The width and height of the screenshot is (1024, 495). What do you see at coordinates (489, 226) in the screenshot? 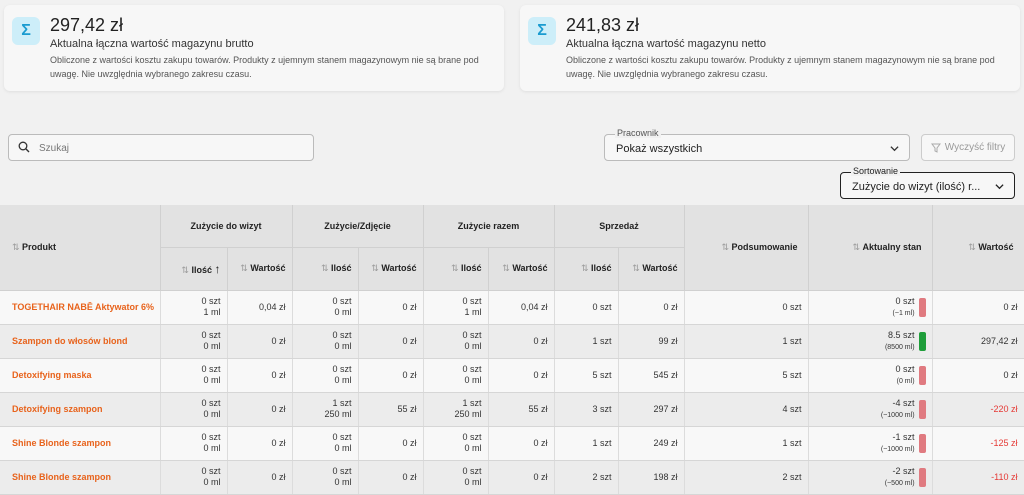
I see `col-group-zuzycie-razem: Zużycie razem` at bounding box center [489, 226].